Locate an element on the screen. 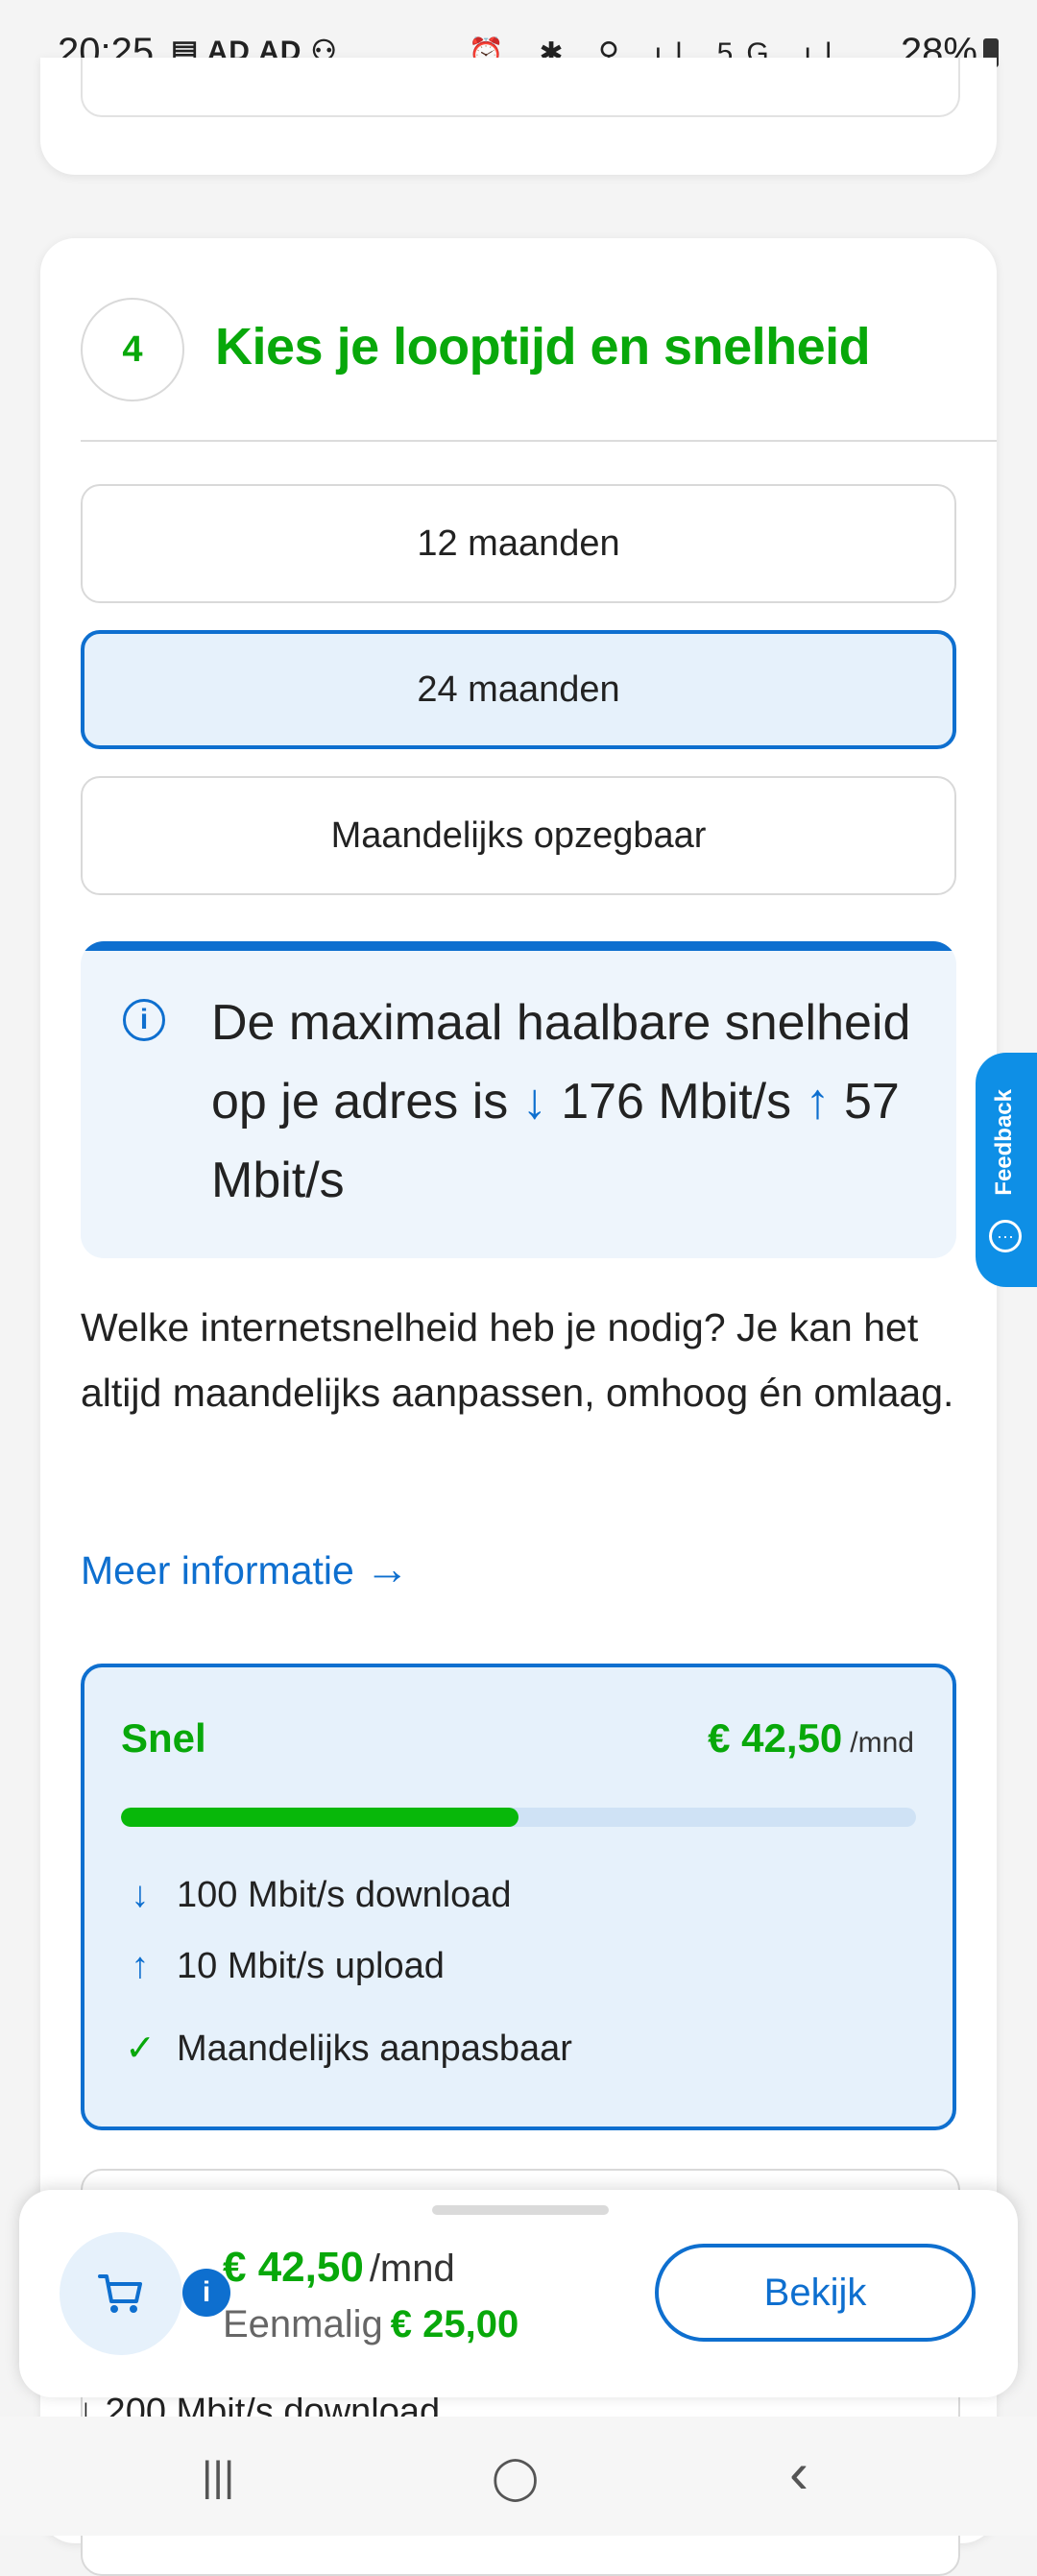  previous-step-field is located at coordinates (520, 88).